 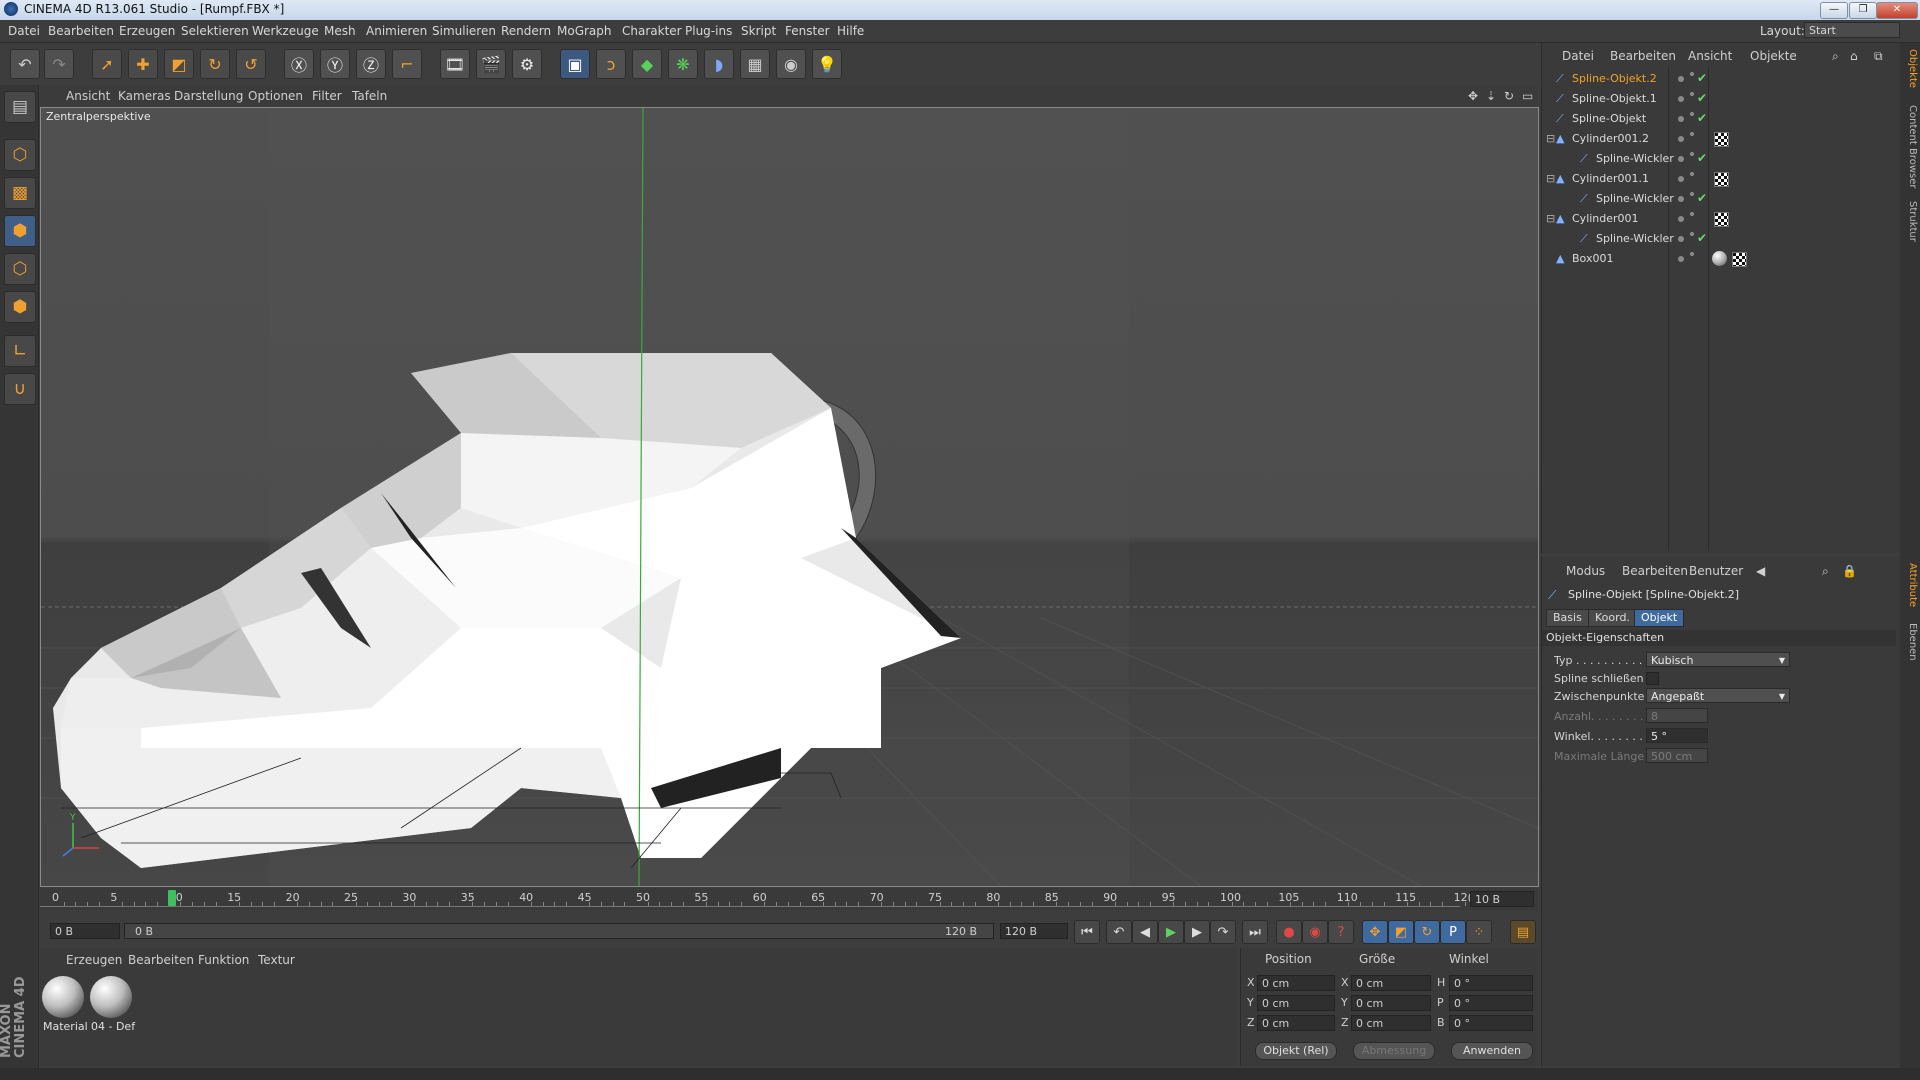 I want to click on object-row: ⟋ Spline-Objekt.1 ✔, so click(x=1719, y=99).